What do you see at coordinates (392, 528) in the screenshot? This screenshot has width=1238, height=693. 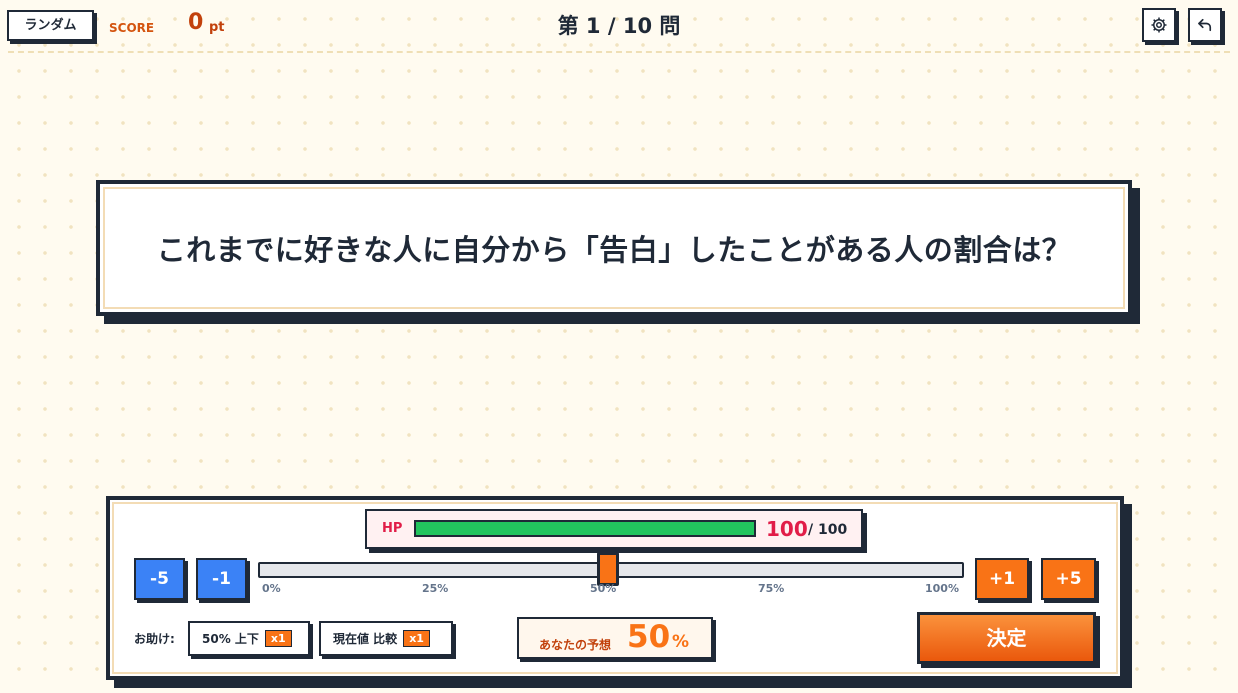 I see `hp-label: HP` at bounding box center [392, 528].